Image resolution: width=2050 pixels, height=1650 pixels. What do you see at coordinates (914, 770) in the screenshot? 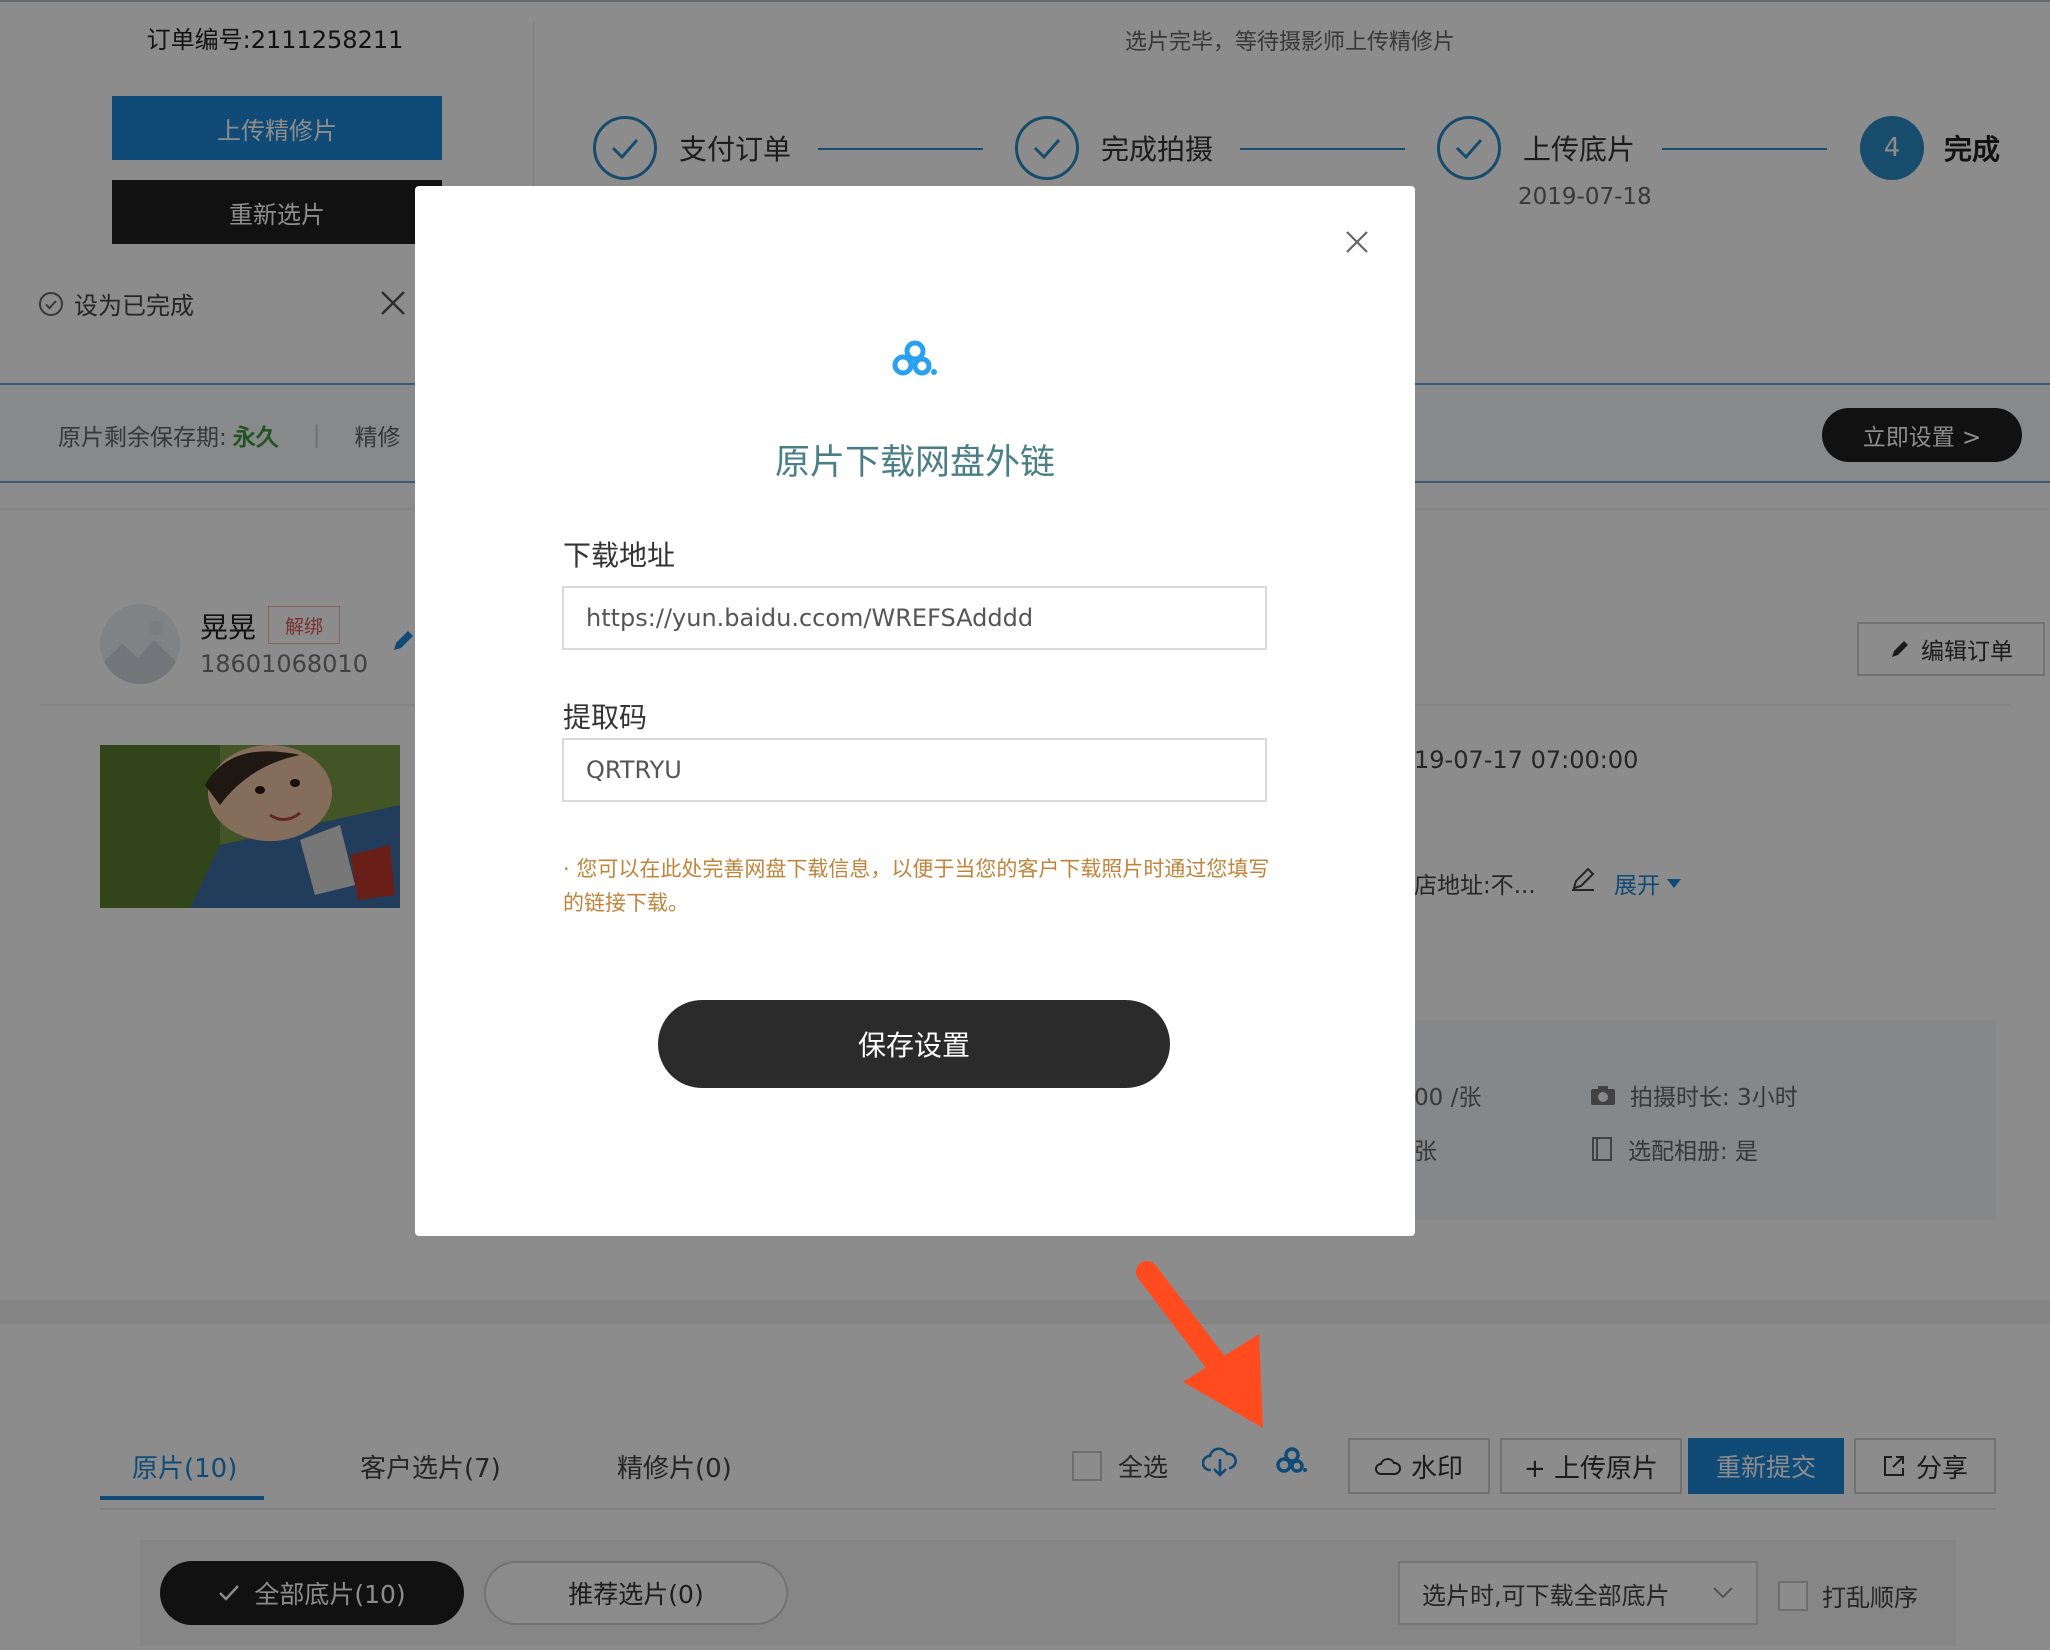
I see `extraction-code-input: QRTRYU` at bounding box center [914, 770].